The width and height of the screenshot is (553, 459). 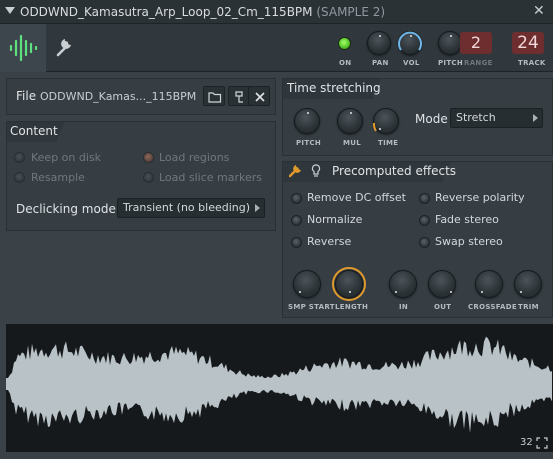 I want to click on folder-icon, so click(x=215, y=97).